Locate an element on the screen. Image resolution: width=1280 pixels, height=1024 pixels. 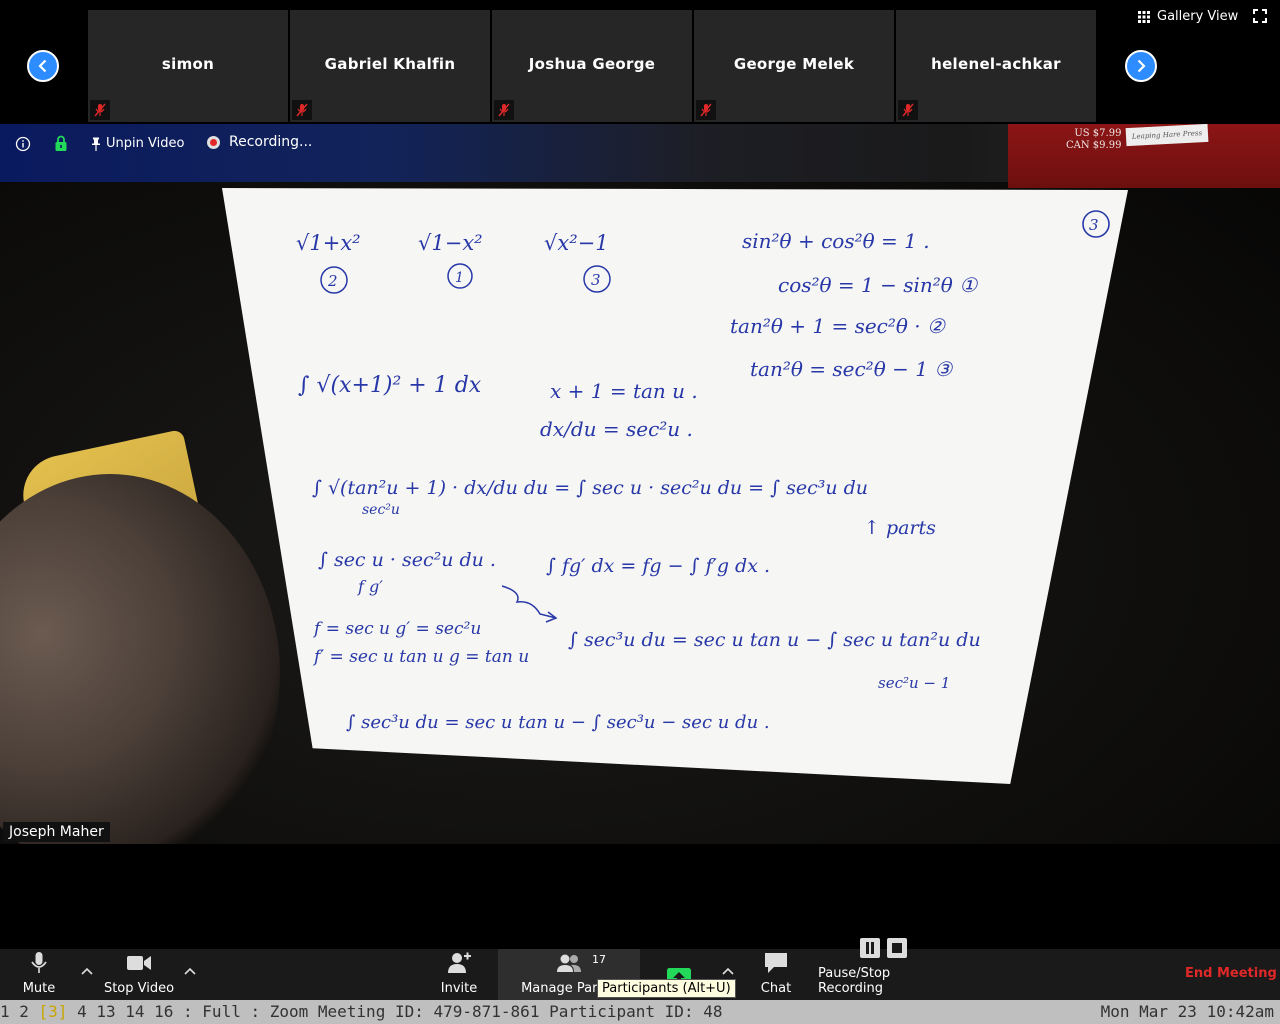
whiteboard-line: cos²θ = 1 − sin²θ ① is located at coordinates (878, 285).